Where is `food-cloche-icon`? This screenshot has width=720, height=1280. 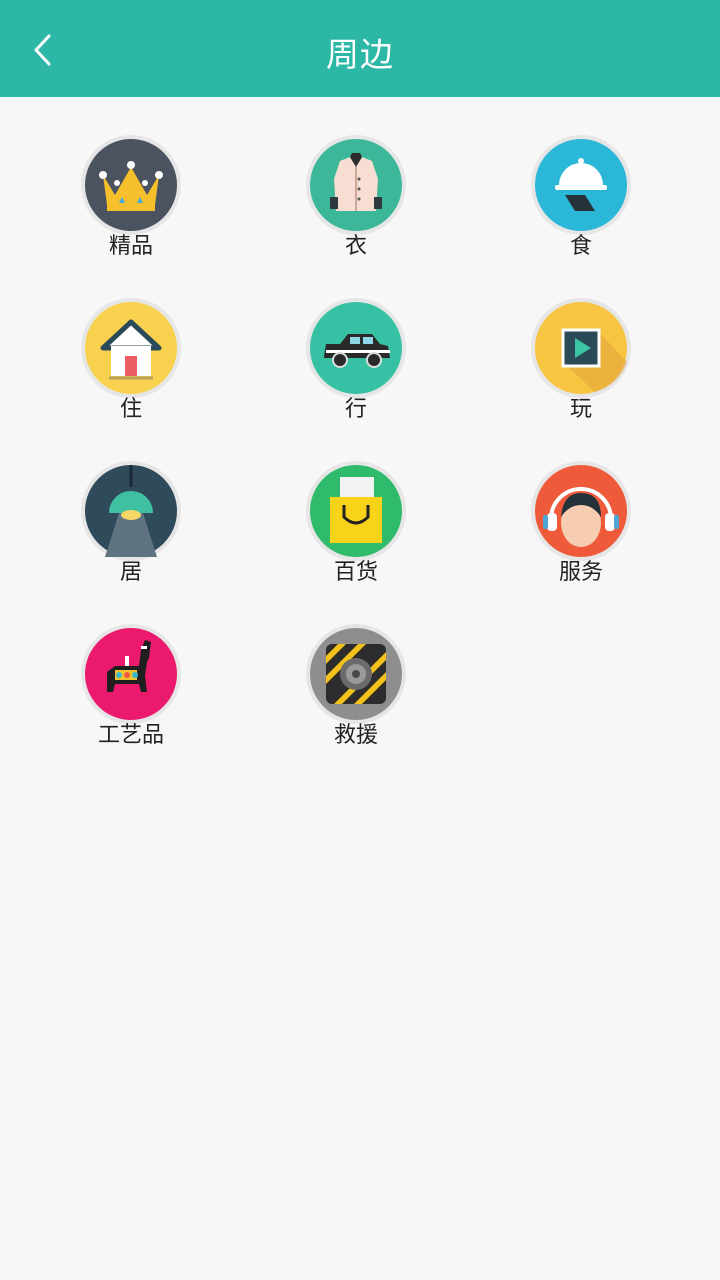
food-cloche-icon is located at coordinates (581, 185).